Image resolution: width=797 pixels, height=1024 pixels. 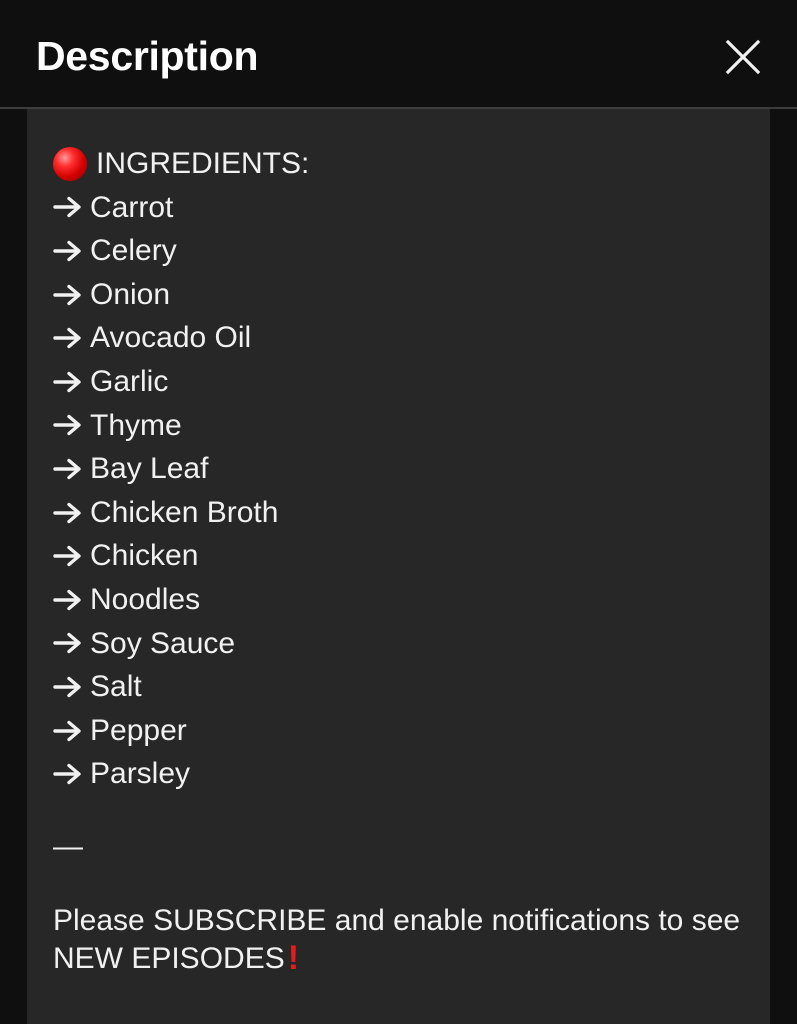 What do you see at coordinates (149, 469) in the screenshot?
I see `ingredient-label: Bay Leaf` at bounding box center [149, 469].